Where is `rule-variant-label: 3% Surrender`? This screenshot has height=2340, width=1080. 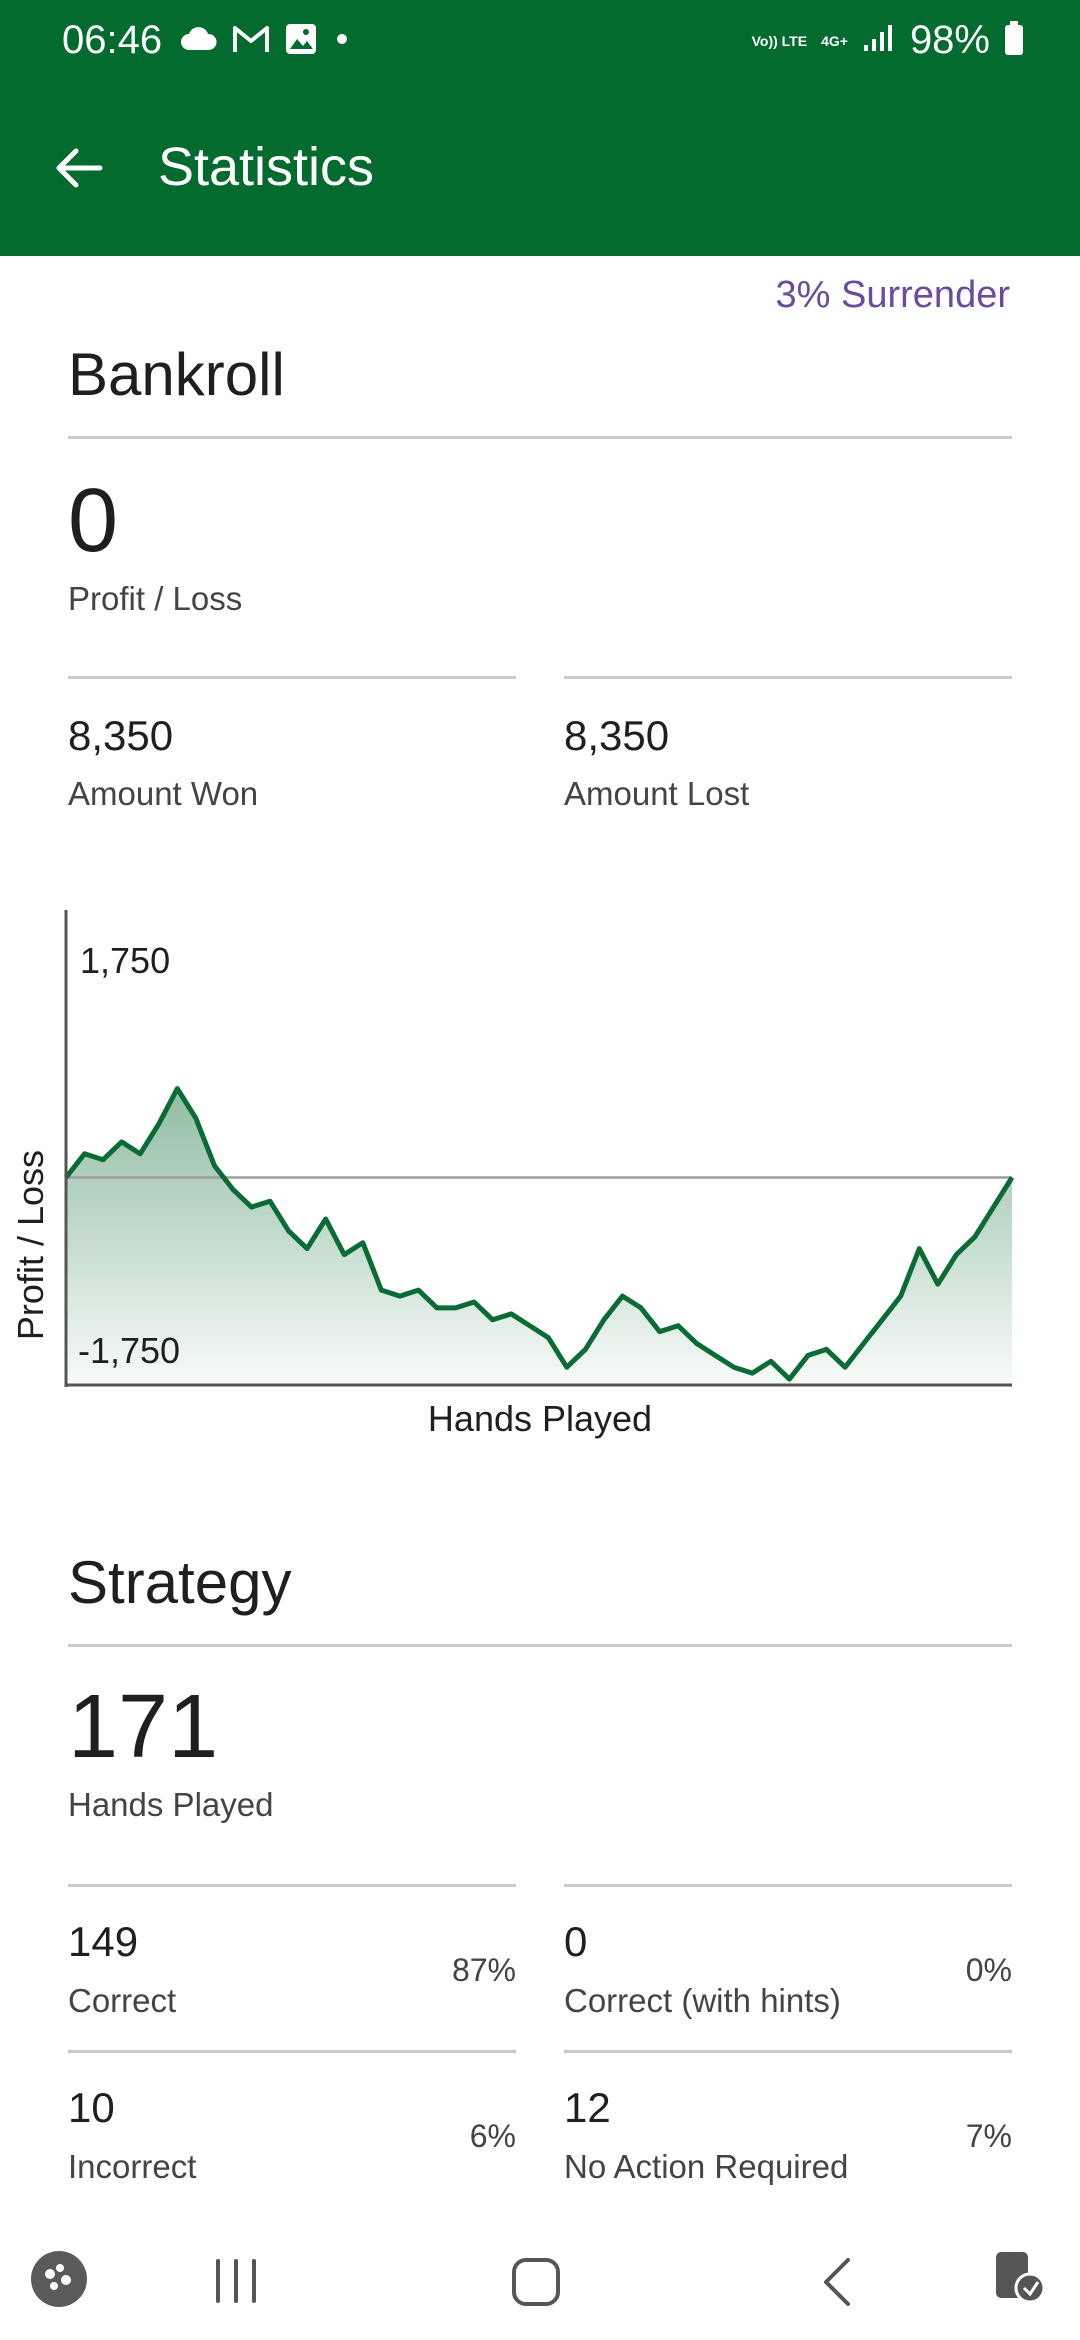 rule-variant-label: 3% Surrender is located at coordinates (892, 295).